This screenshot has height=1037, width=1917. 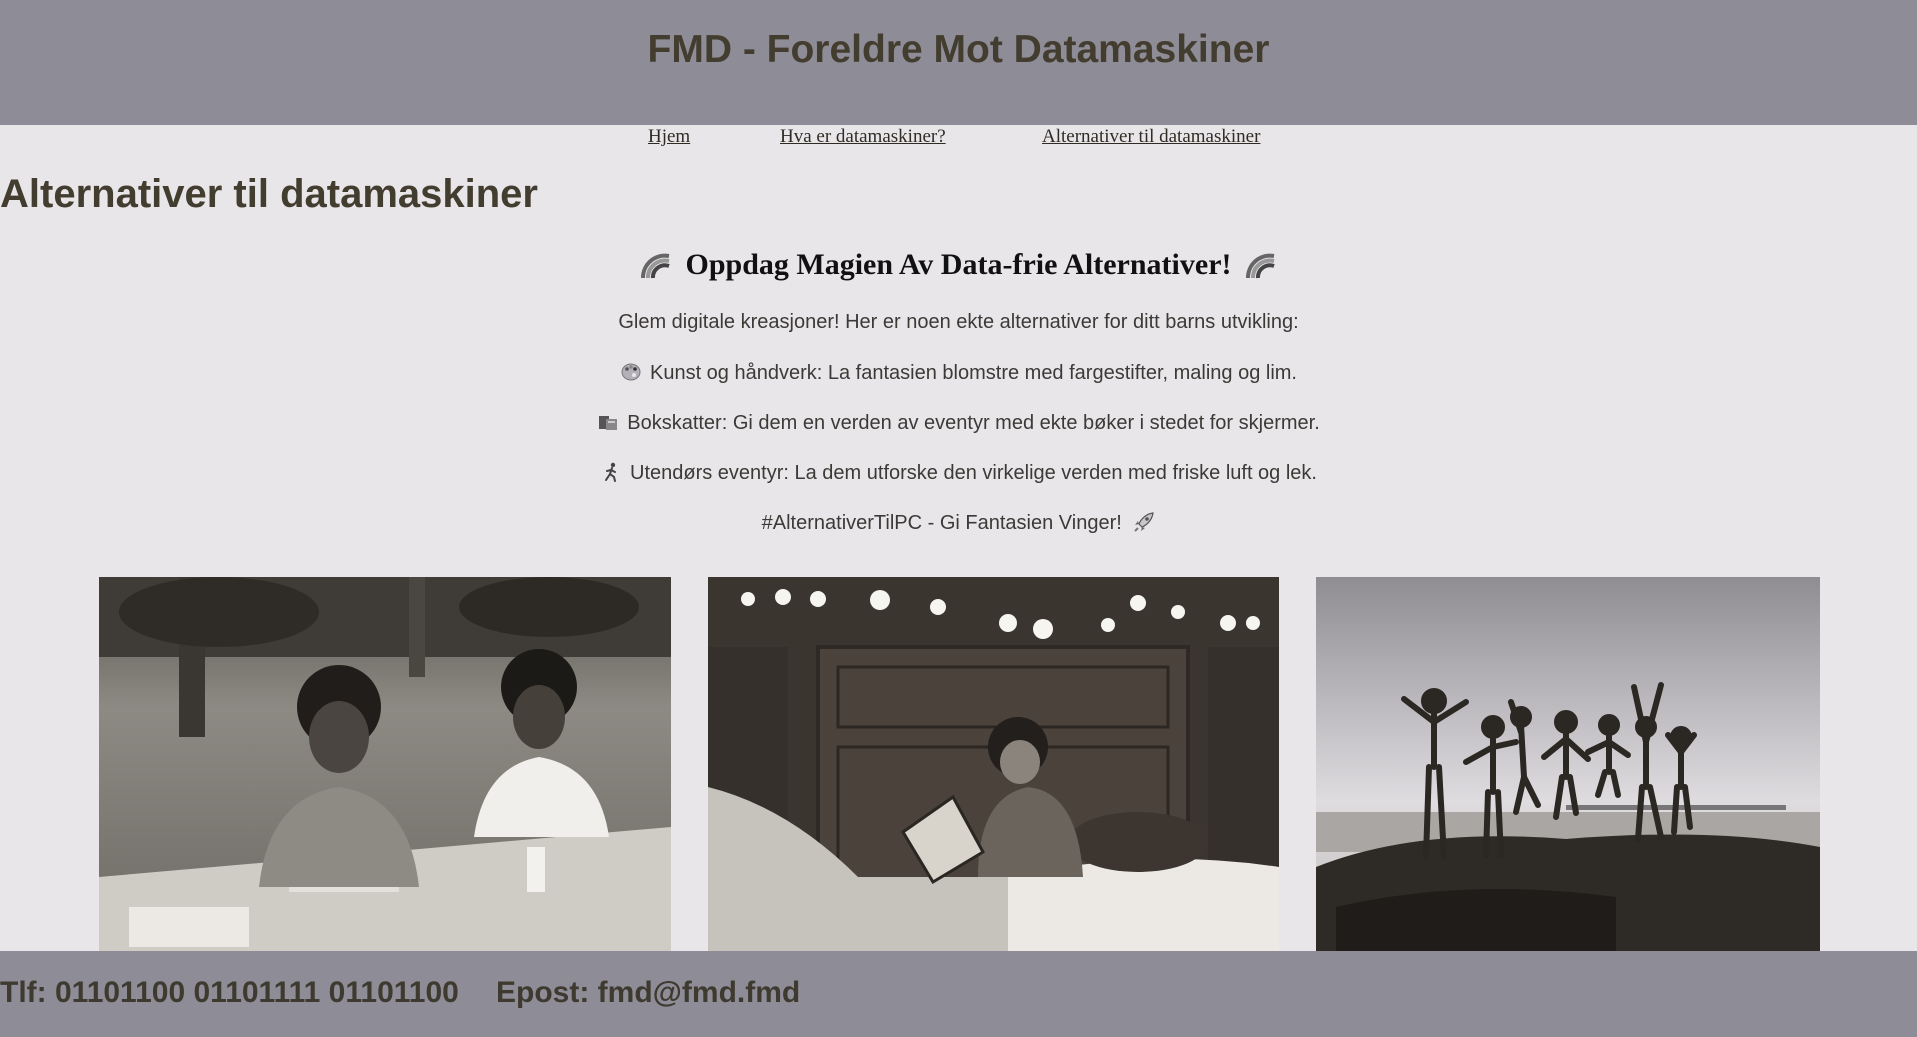 I want to click on site-title: FMD - Foreldre Mot Datamaskiner, so click(x=958, y=49).